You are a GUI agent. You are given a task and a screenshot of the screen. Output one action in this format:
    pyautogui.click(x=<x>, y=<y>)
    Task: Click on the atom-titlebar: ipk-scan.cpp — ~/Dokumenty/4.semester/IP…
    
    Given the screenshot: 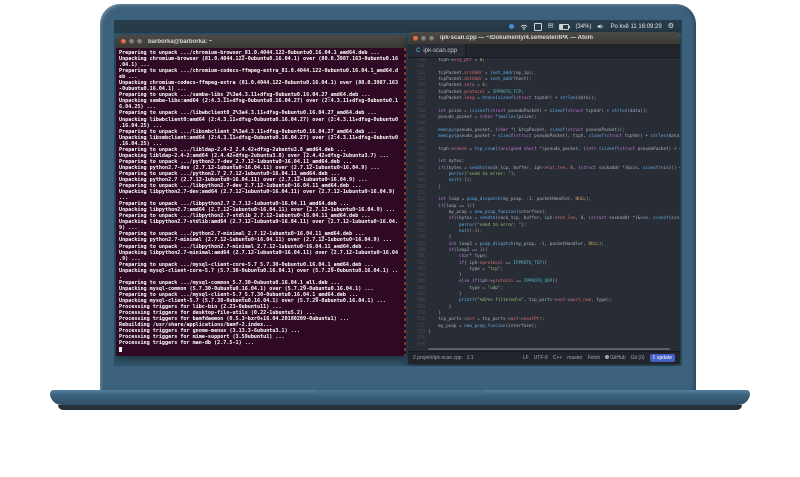 What is the action you would take?
    pyautogui.click(x=544, y=38)
    